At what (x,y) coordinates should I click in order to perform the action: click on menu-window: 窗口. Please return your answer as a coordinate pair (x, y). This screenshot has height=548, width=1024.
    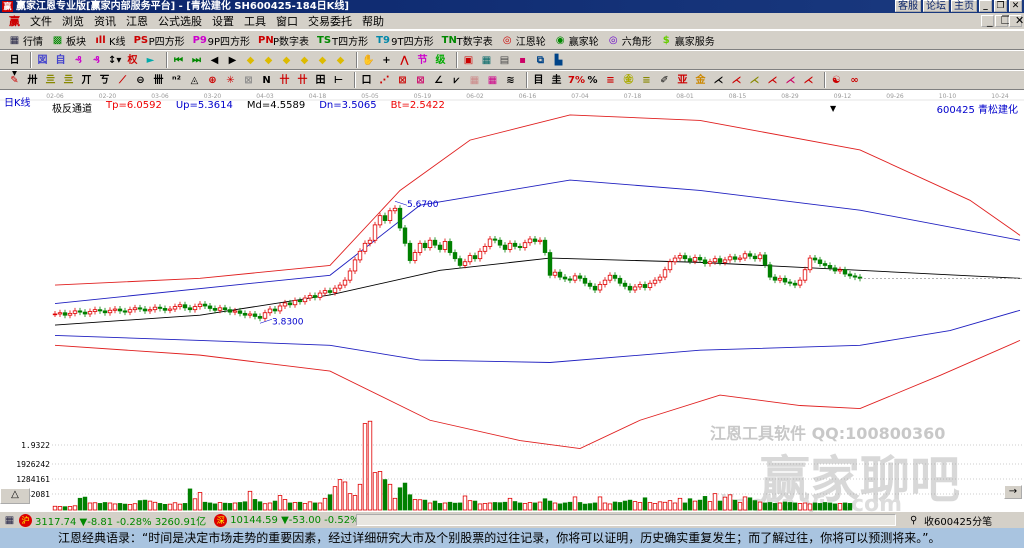
    Looking at the image, I should click on (287, 21).